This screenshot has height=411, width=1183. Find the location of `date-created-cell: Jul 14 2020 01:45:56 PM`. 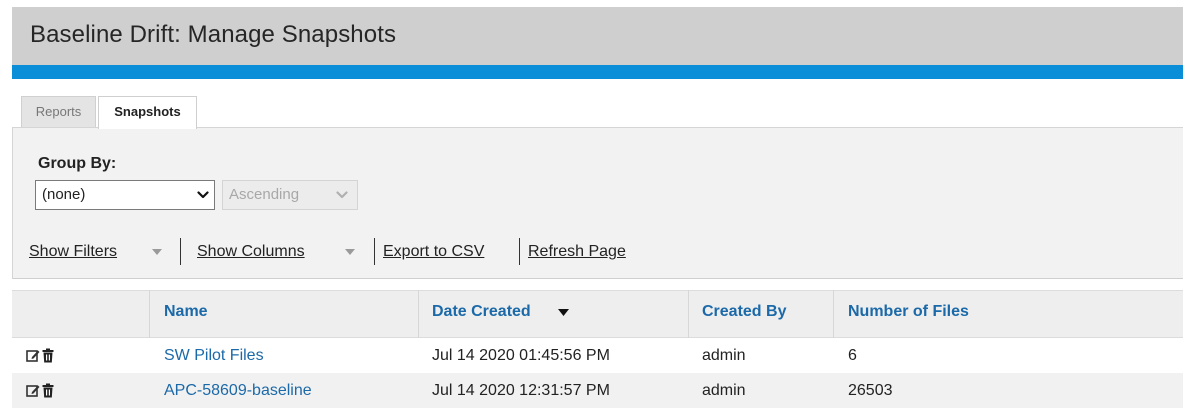

date-created-cell: Jul 14 2020 01:45:56 PM is located at coordinates (521, 355).